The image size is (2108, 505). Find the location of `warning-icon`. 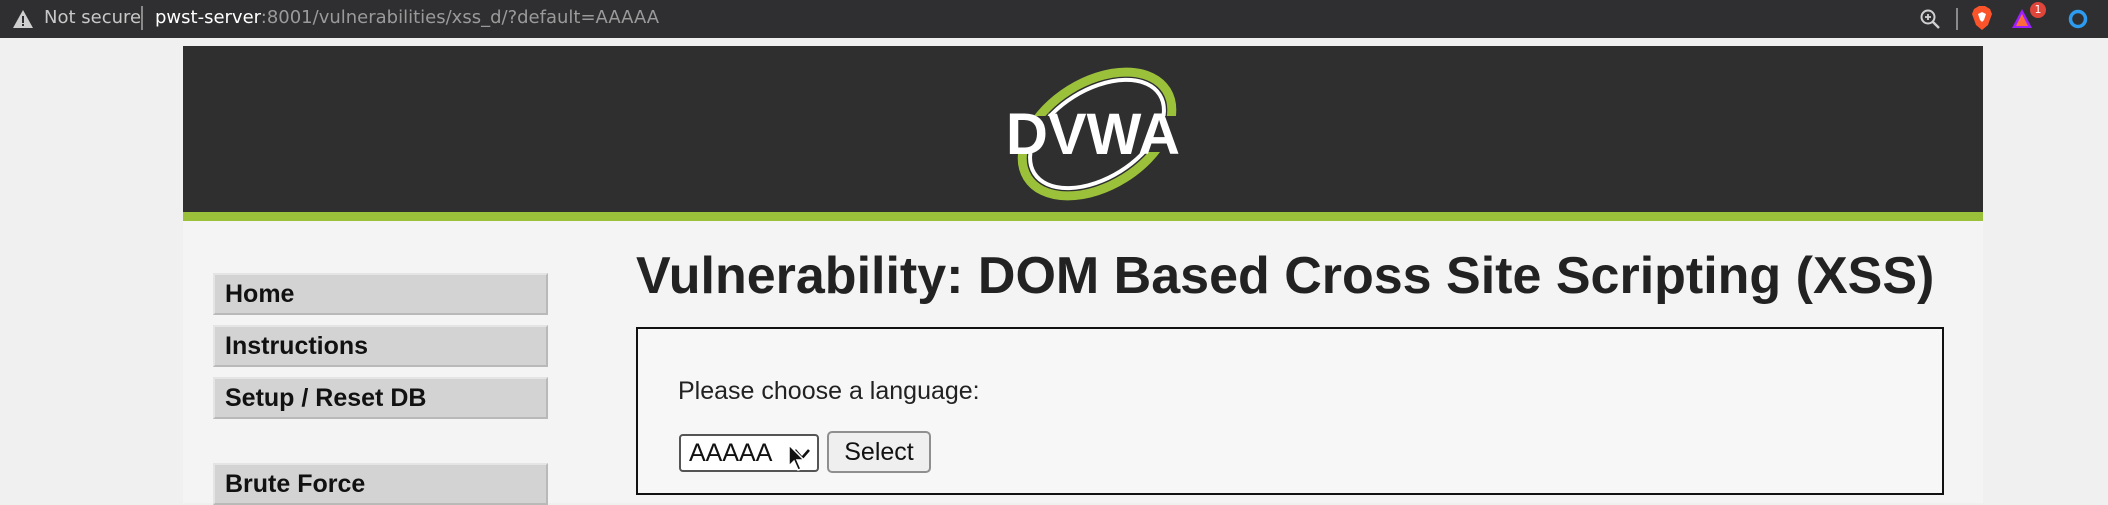

warning-icon is located at coordinates (23, 19).